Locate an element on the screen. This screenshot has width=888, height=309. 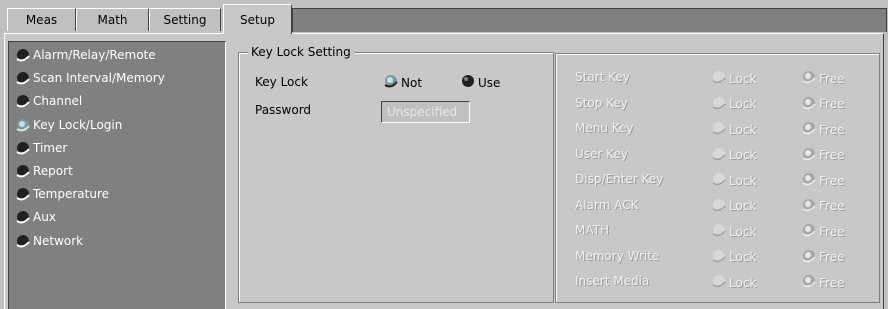
sidebar-item: Alarm/Relay/Remote is located at coordinates (86, 55).